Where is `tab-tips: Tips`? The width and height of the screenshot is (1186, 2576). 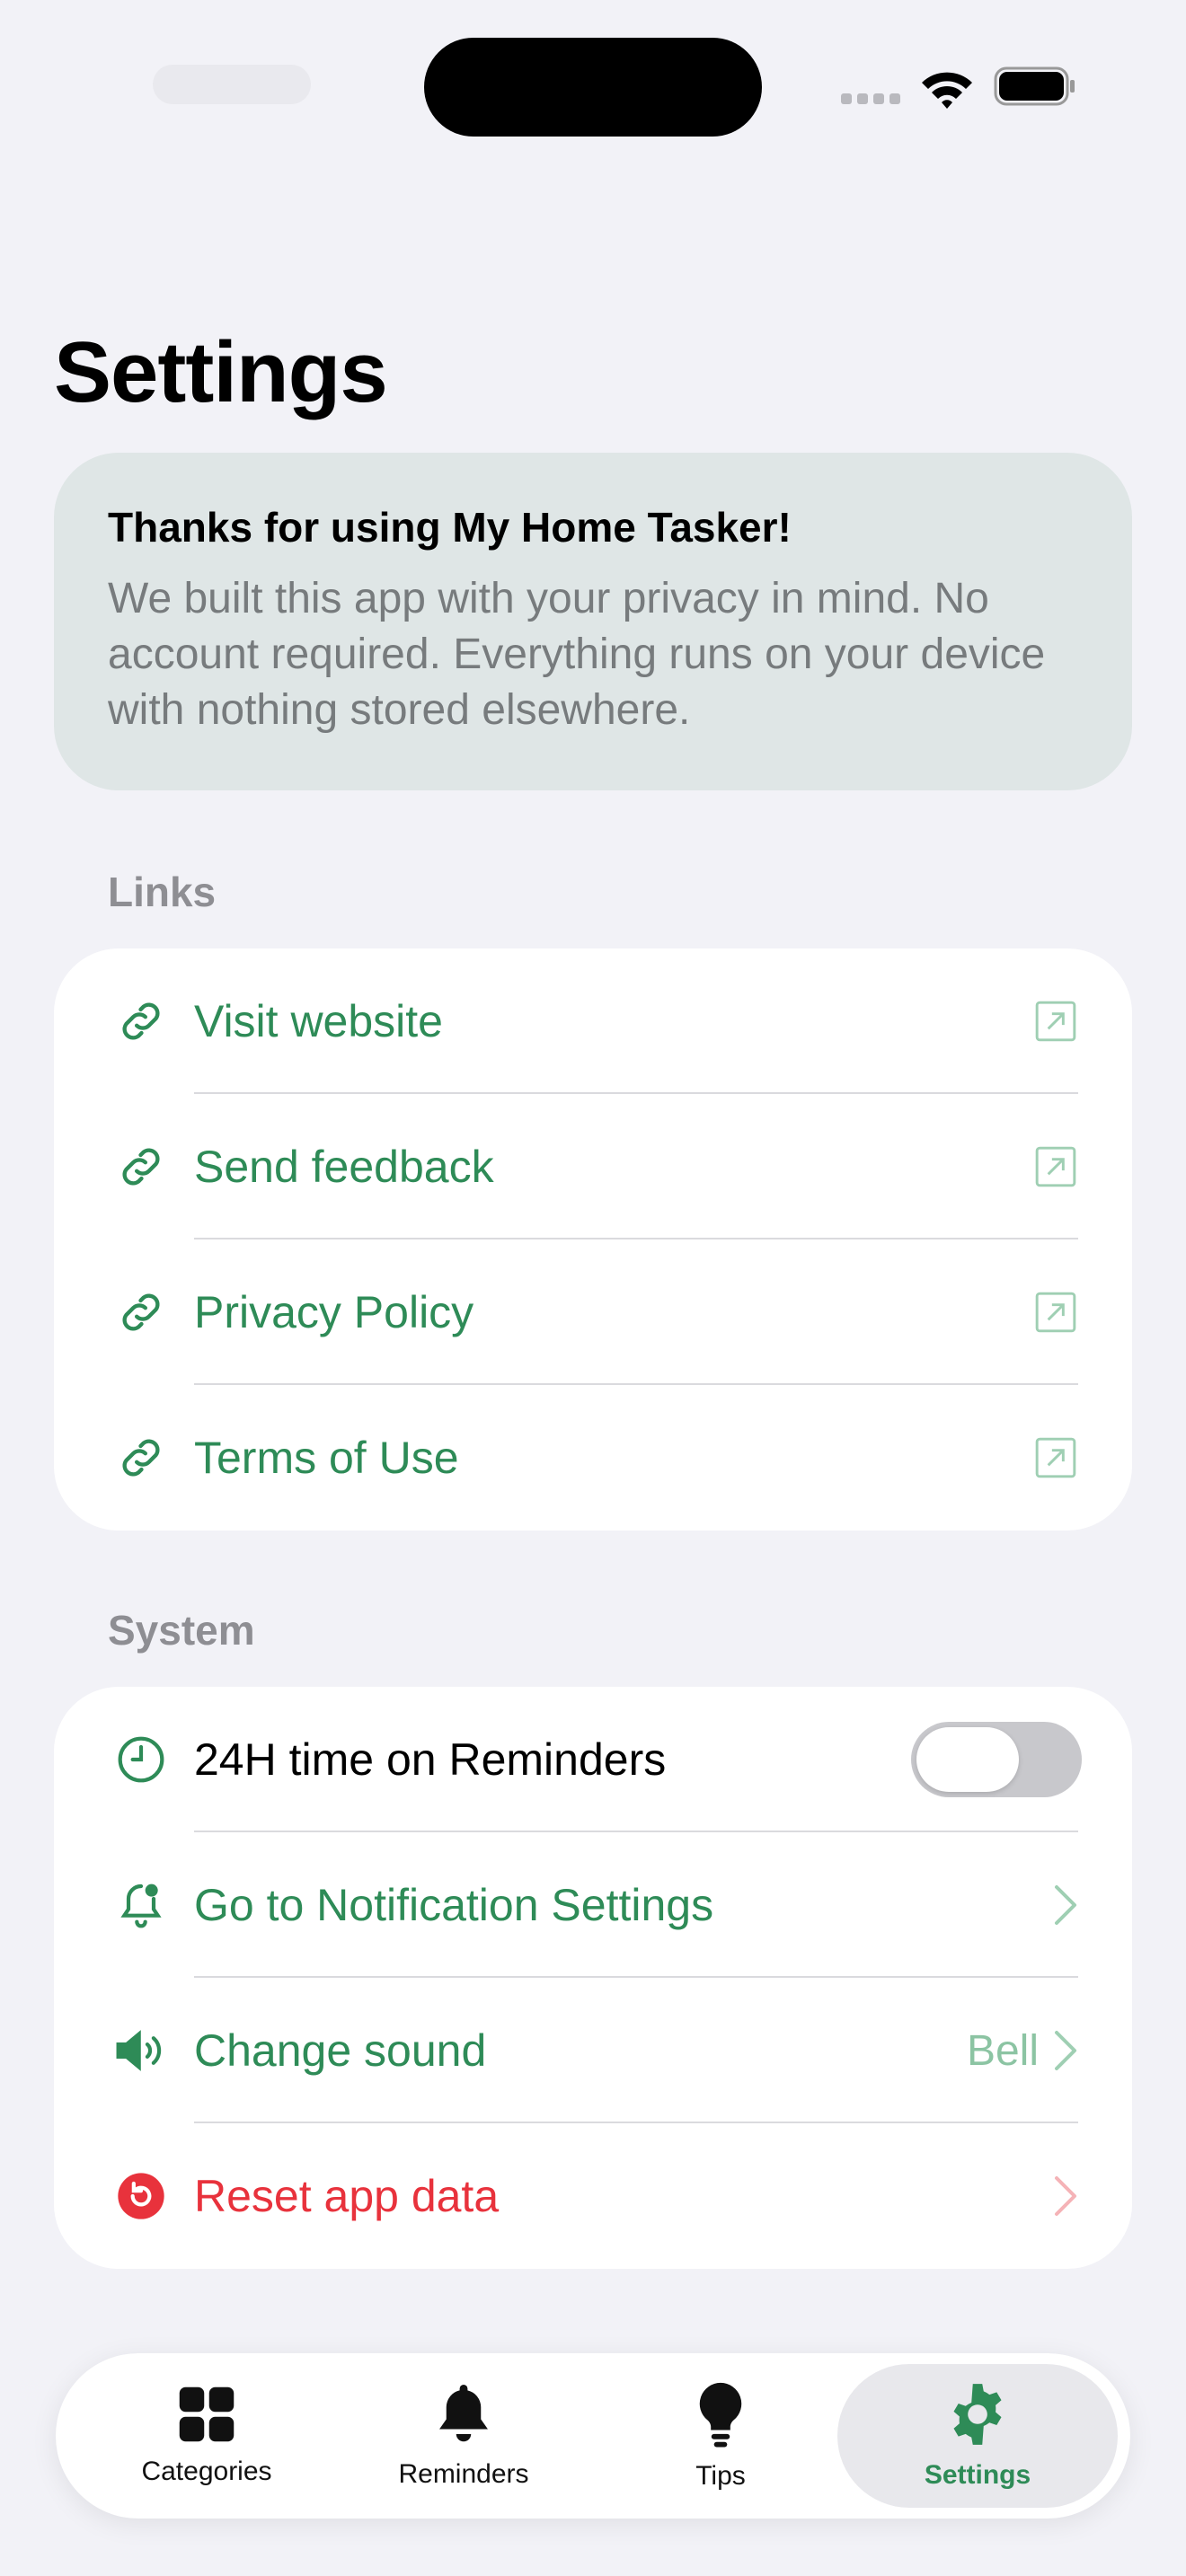
tab-tips: Tips is located at coordinates (720, 2436).